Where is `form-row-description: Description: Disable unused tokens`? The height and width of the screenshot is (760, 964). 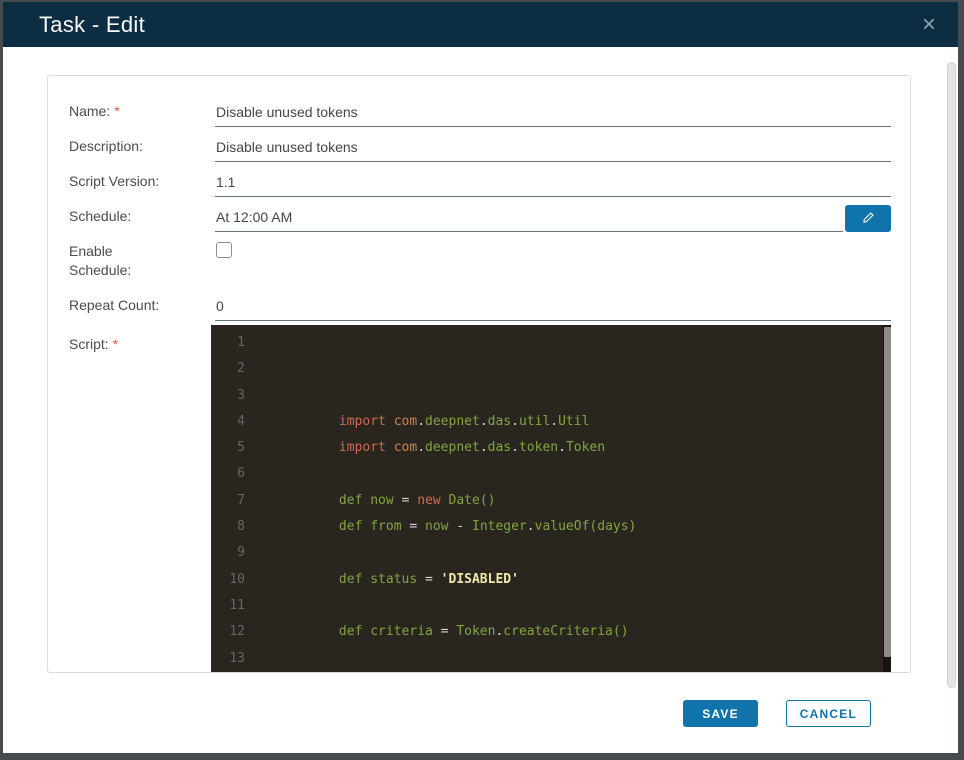 form-row-description: Description: Disable unused tokens is located at coordinates (480, 144).